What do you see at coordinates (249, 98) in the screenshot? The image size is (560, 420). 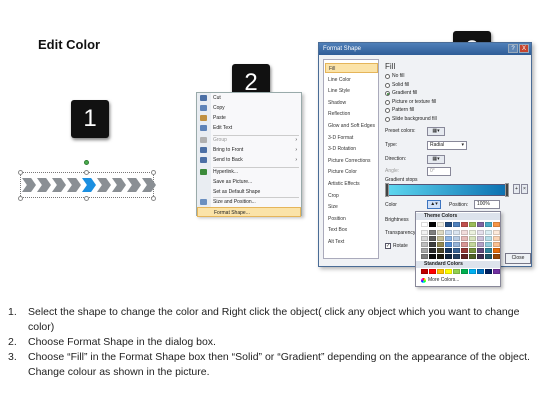 I see `menu-item-cut: Cut` at bounding box center [249, 98].